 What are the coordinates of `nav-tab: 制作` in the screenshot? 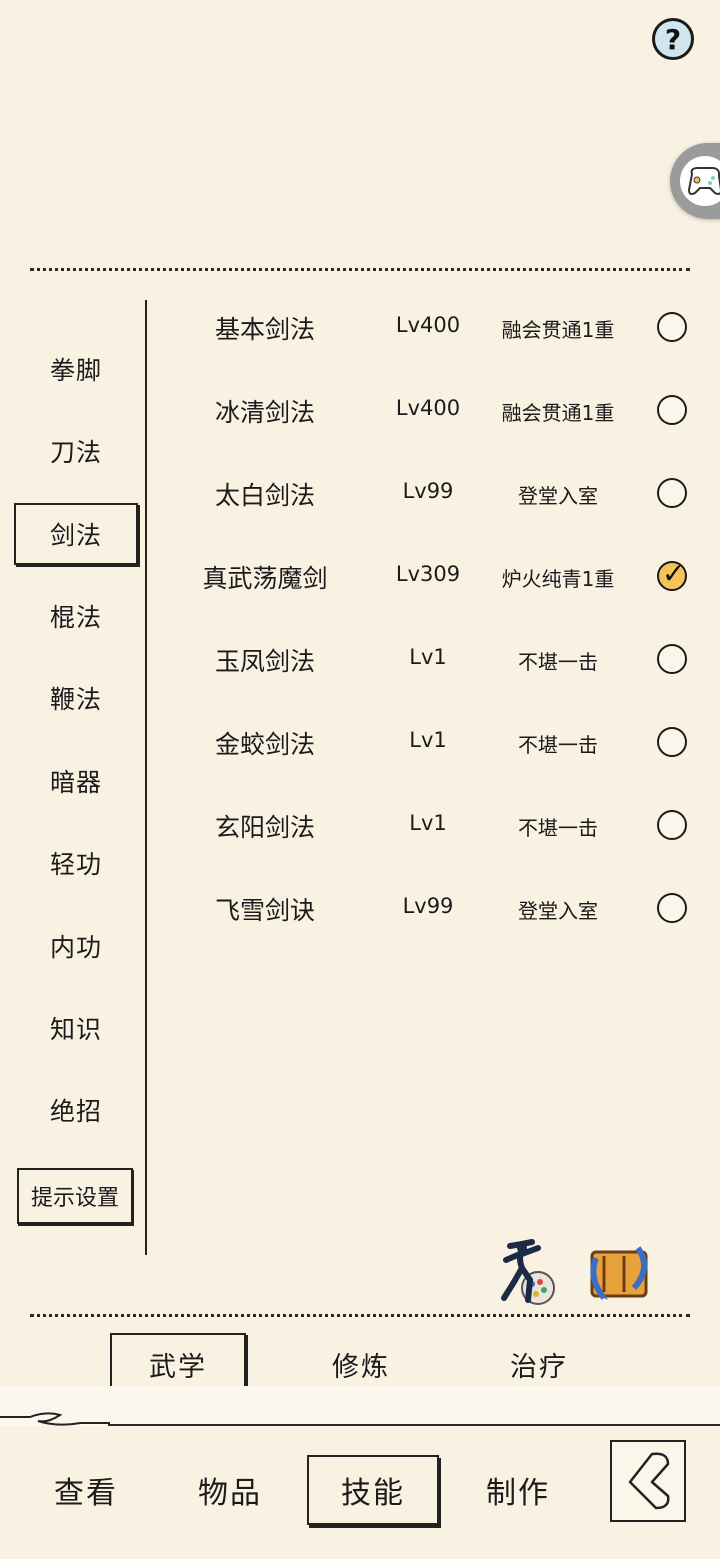 It's located at (518, 1490).